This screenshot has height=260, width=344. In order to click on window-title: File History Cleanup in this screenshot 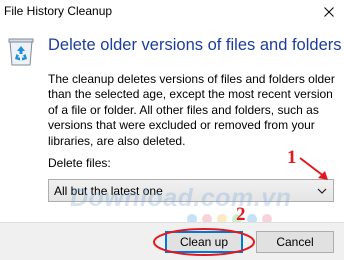, I will do `click(58, 11)`.